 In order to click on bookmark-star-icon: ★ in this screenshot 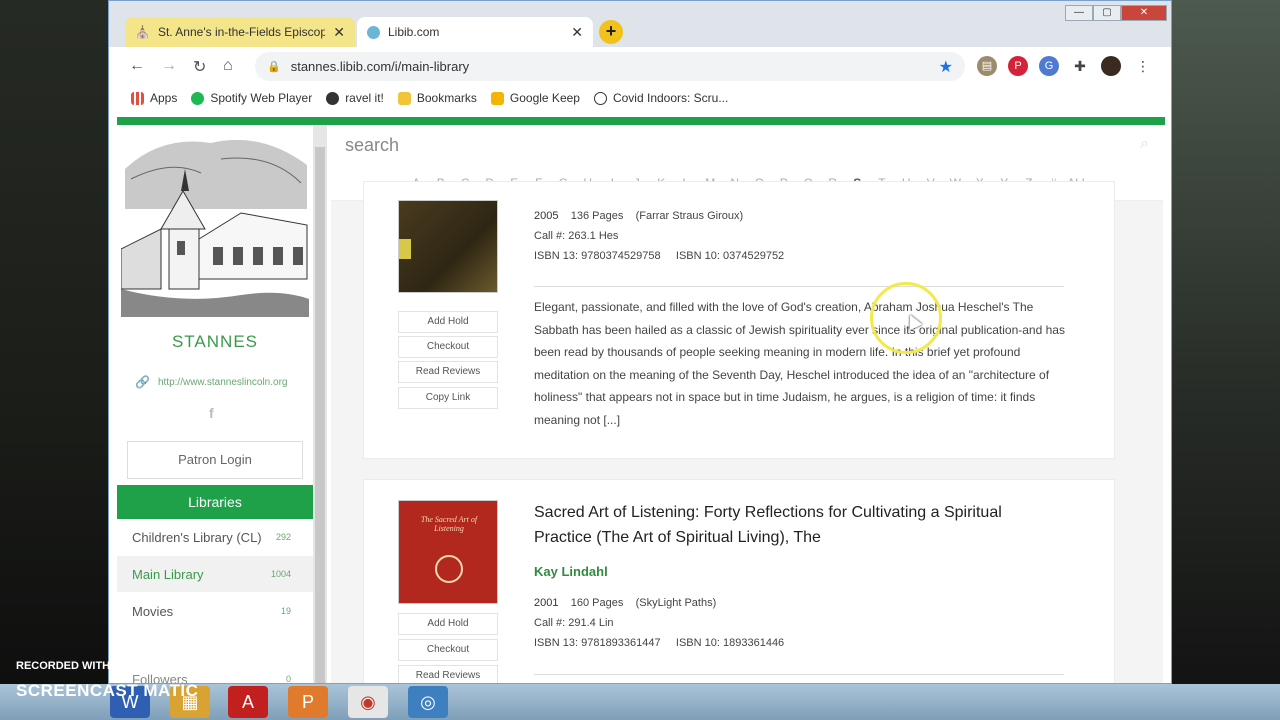, I will do `click(946, 67)`.